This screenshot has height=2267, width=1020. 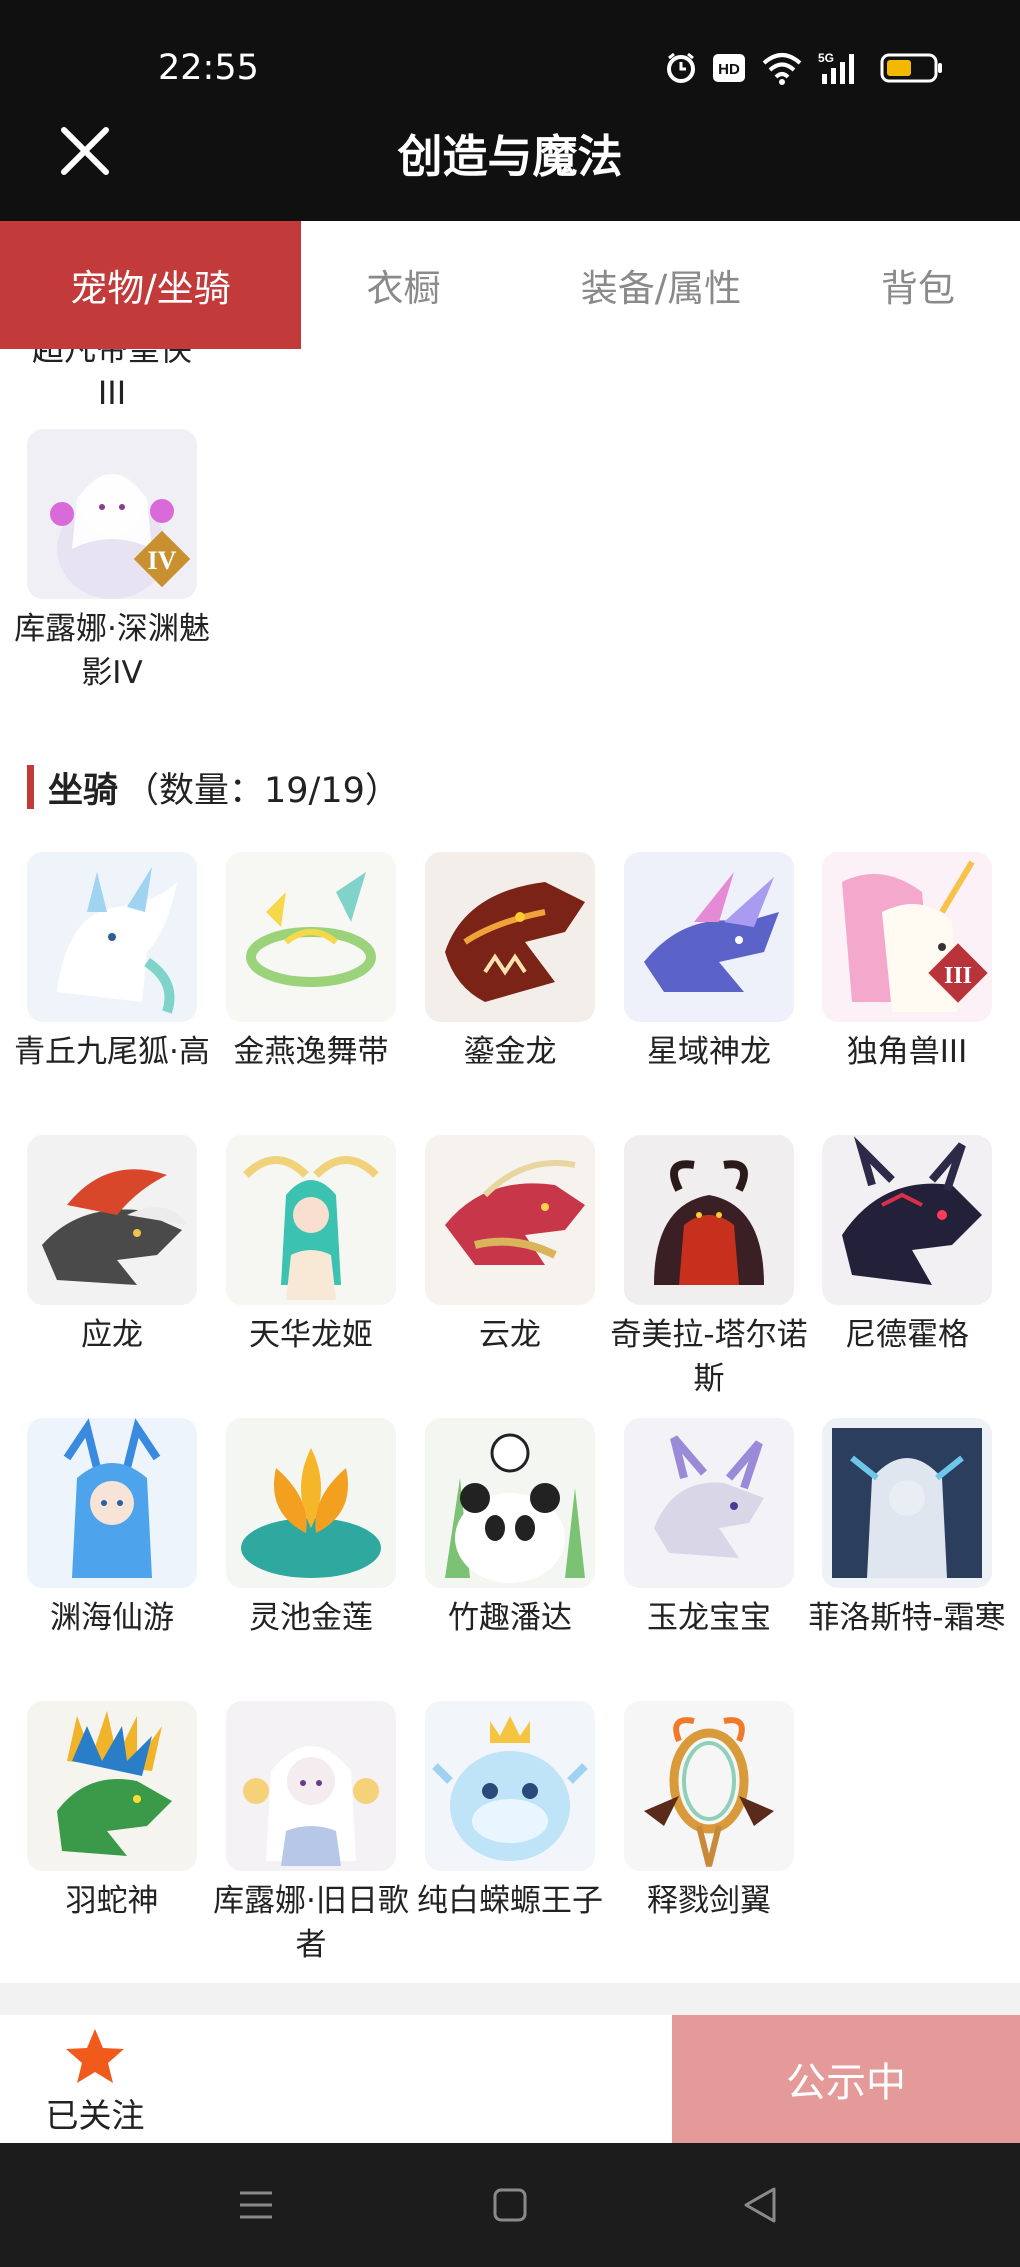 I want to click on cut-item-label: III, so click(x=112, y=393).